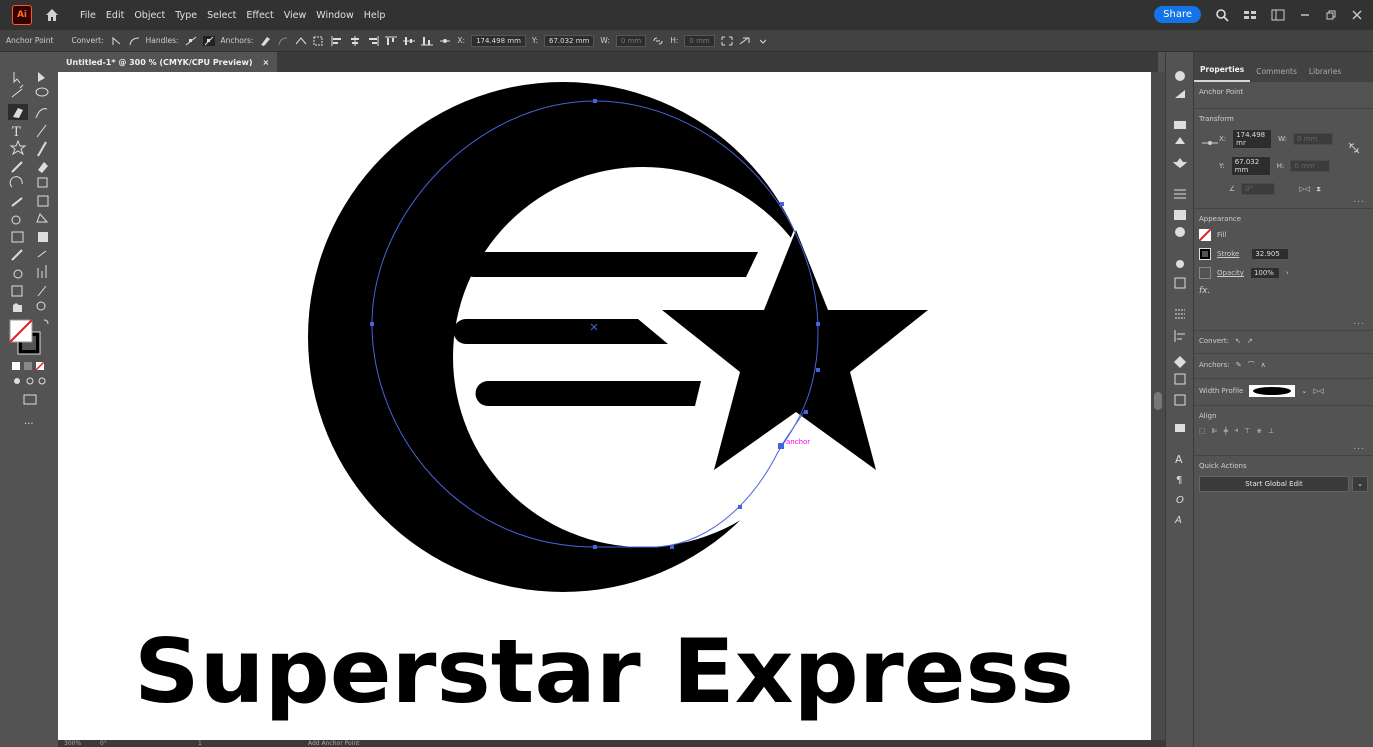 The image size is (1373, 747). Describe the element at coordinates (1228, 254) in the screenshot. I see `stroke-label: Stroke` at that location.